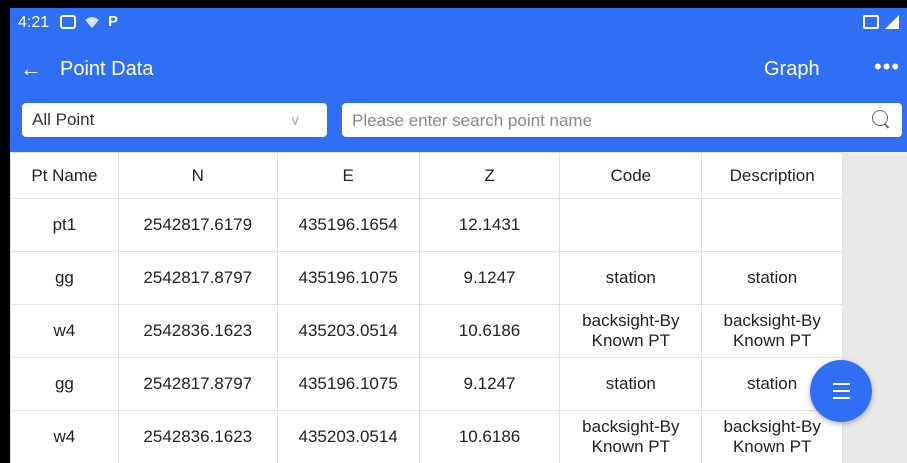 This screenshot has height=463, width=907. What do you see at coordinates (64, 175) in the screenshot?
I see `header-pt-name: Pt Name` at bounding box center [64, 175].